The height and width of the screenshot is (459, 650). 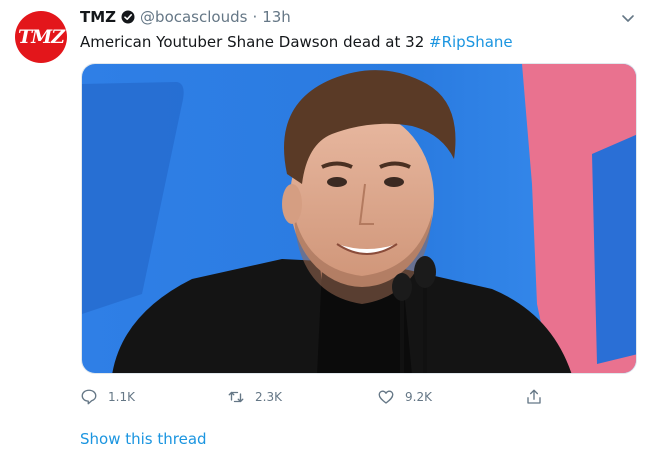 I want to click on avatar: TMZ, so click(x=41, y=37).